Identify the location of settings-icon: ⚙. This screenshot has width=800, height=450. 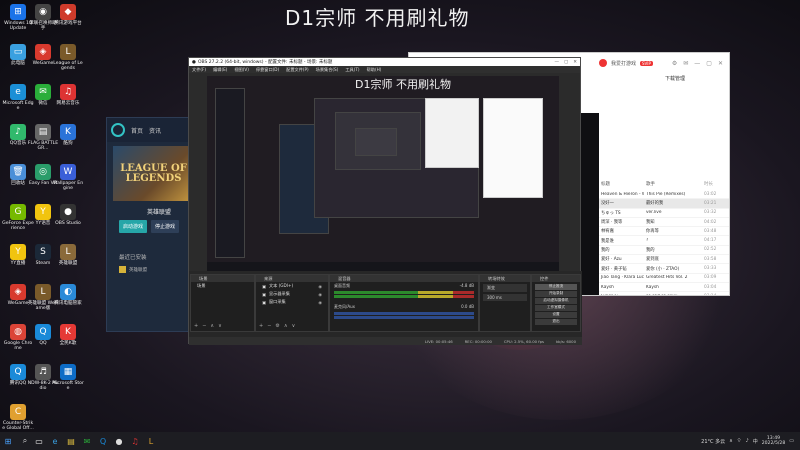
(674, 63).